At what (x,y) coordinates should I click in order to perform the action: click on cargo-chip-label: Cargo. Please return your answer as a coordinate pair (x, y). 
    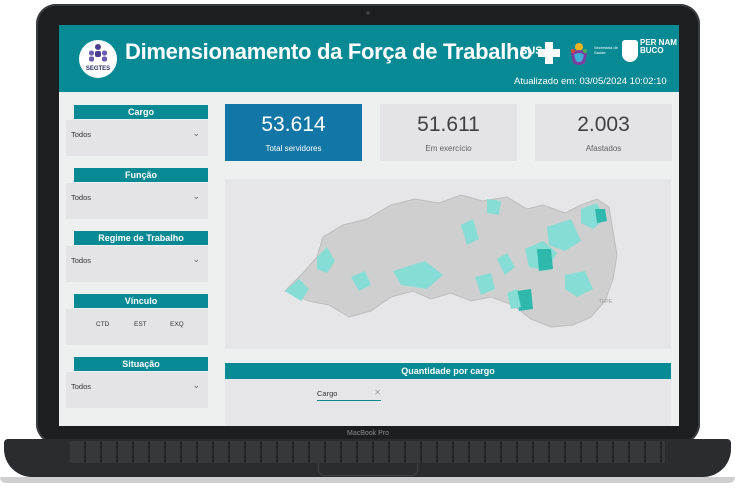
    Looking at the image, I should click on (327, 393).